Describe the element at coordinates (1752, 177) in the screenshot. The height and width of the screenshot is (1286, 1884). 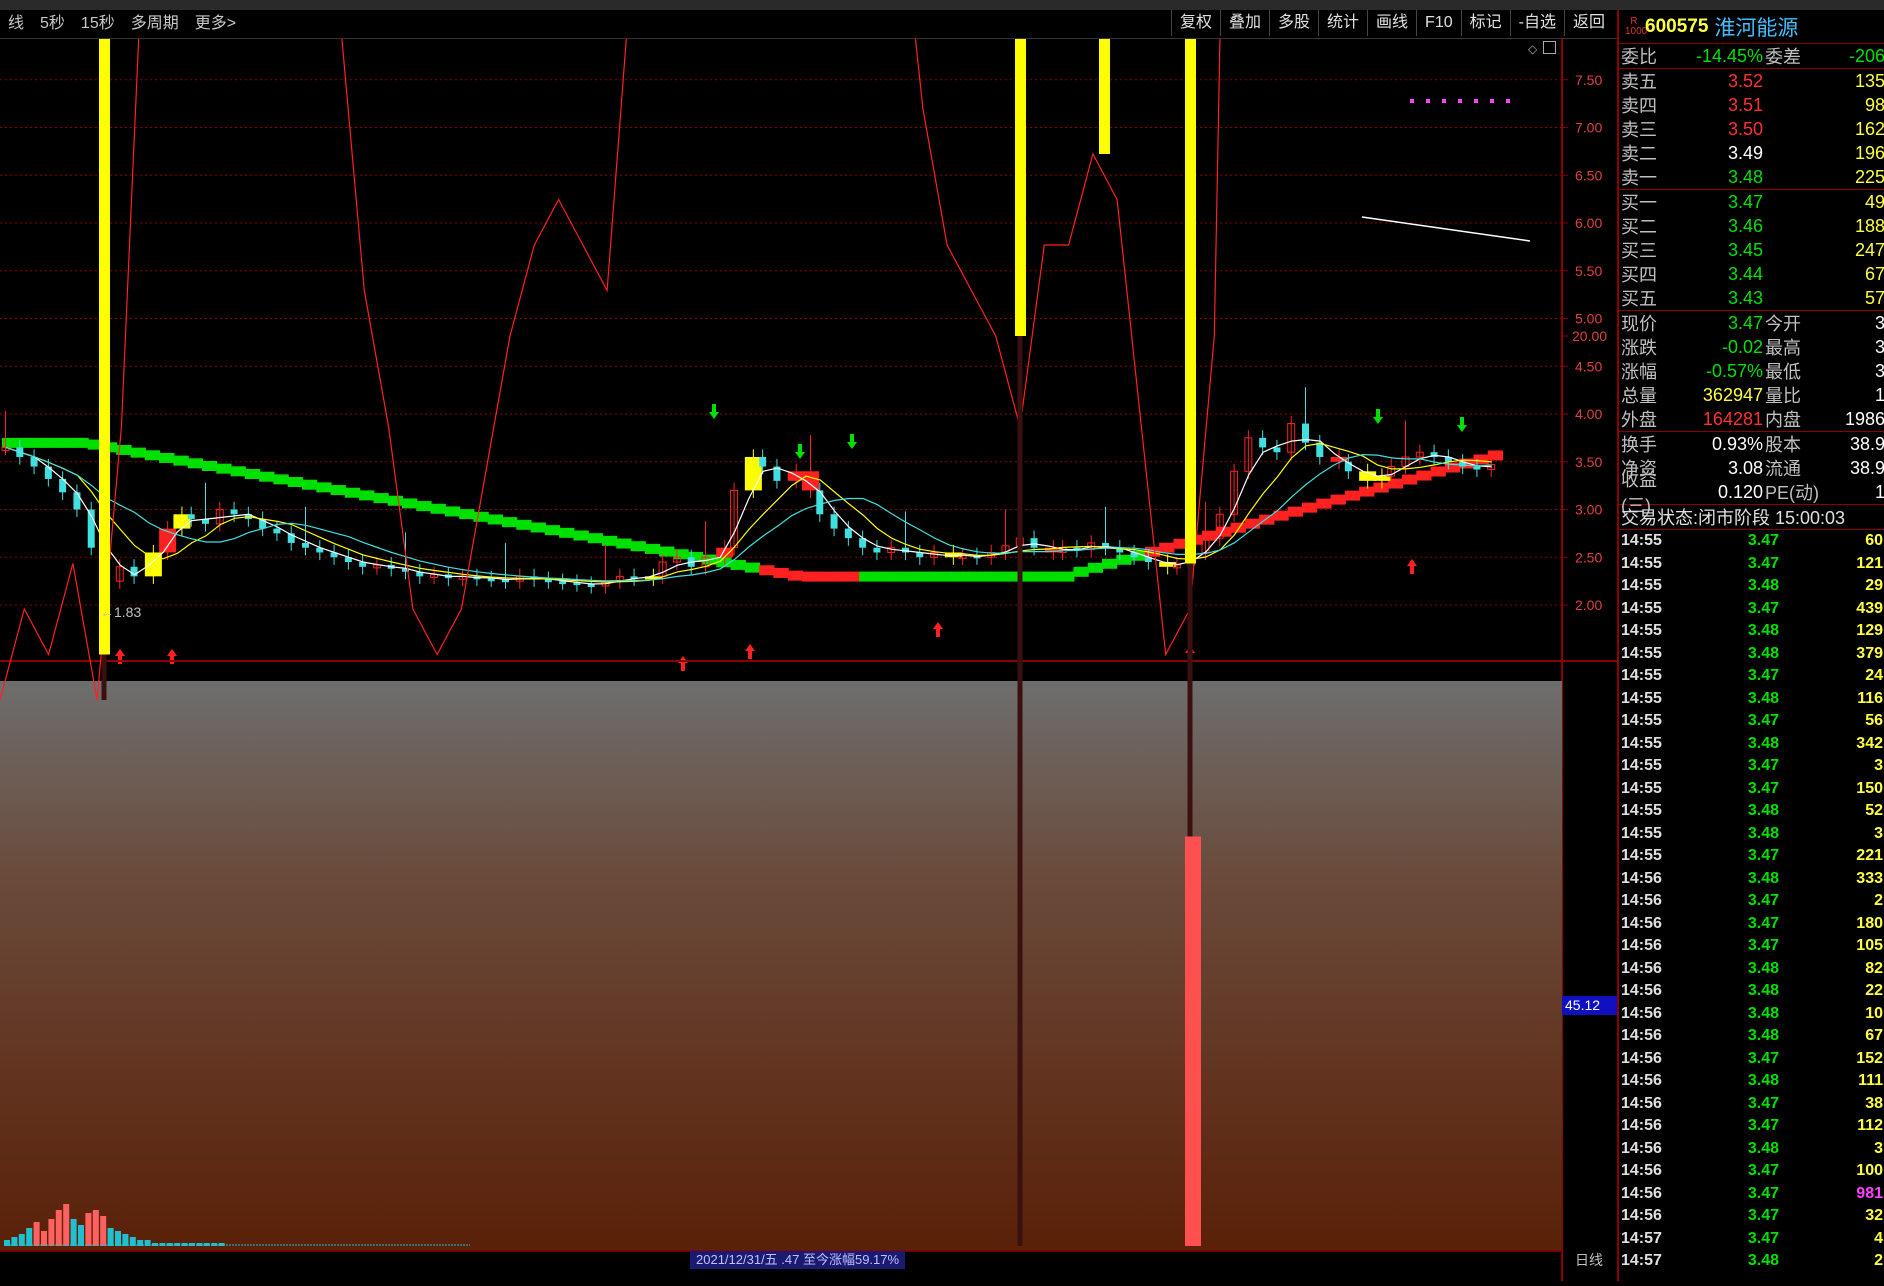
I see `order-row: 卖一 3.48 225` at that location.